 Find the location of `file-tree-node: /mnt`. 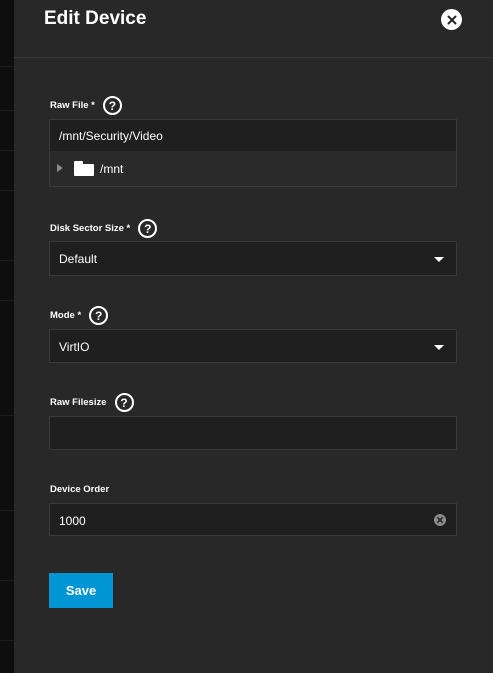

file-tree-node: /mnt is located at coordinates (253, 169).